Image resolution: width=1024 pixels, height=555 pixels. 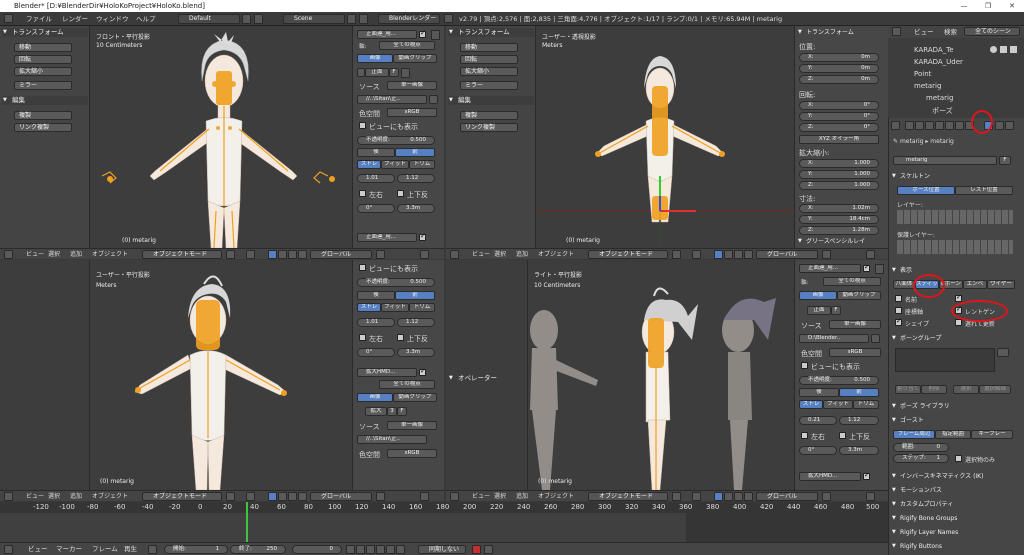 I want to click on move-manip-icon, so click(x=728, y=254).